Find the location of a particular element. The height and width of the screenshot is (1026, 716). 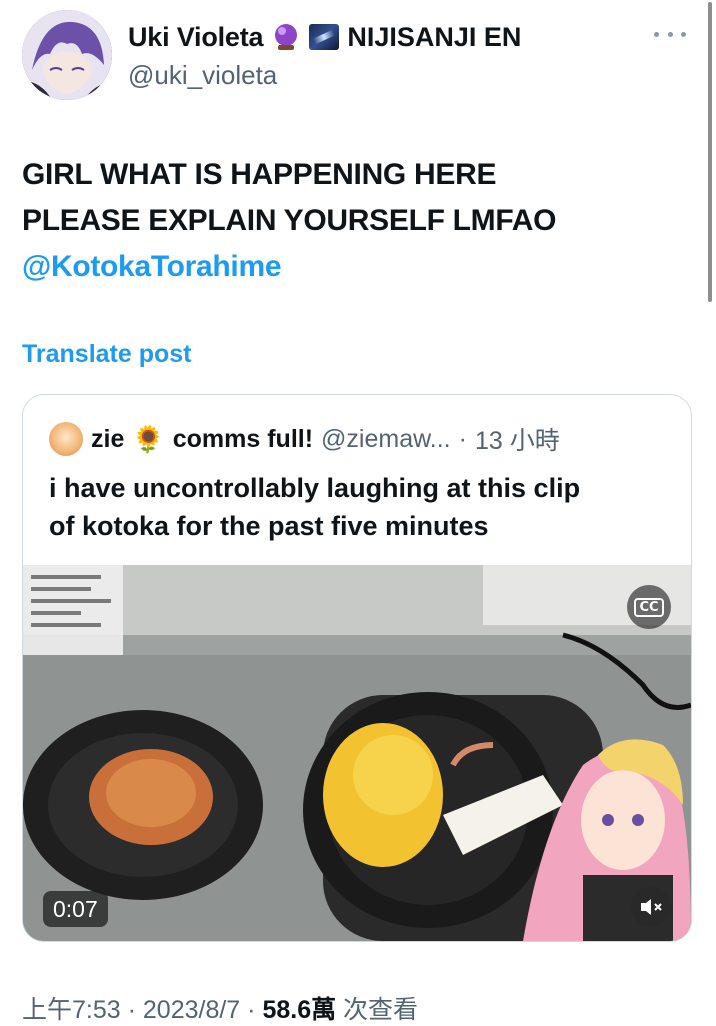

post-time: 上午7:53 is located at coordinates (71, 1010).